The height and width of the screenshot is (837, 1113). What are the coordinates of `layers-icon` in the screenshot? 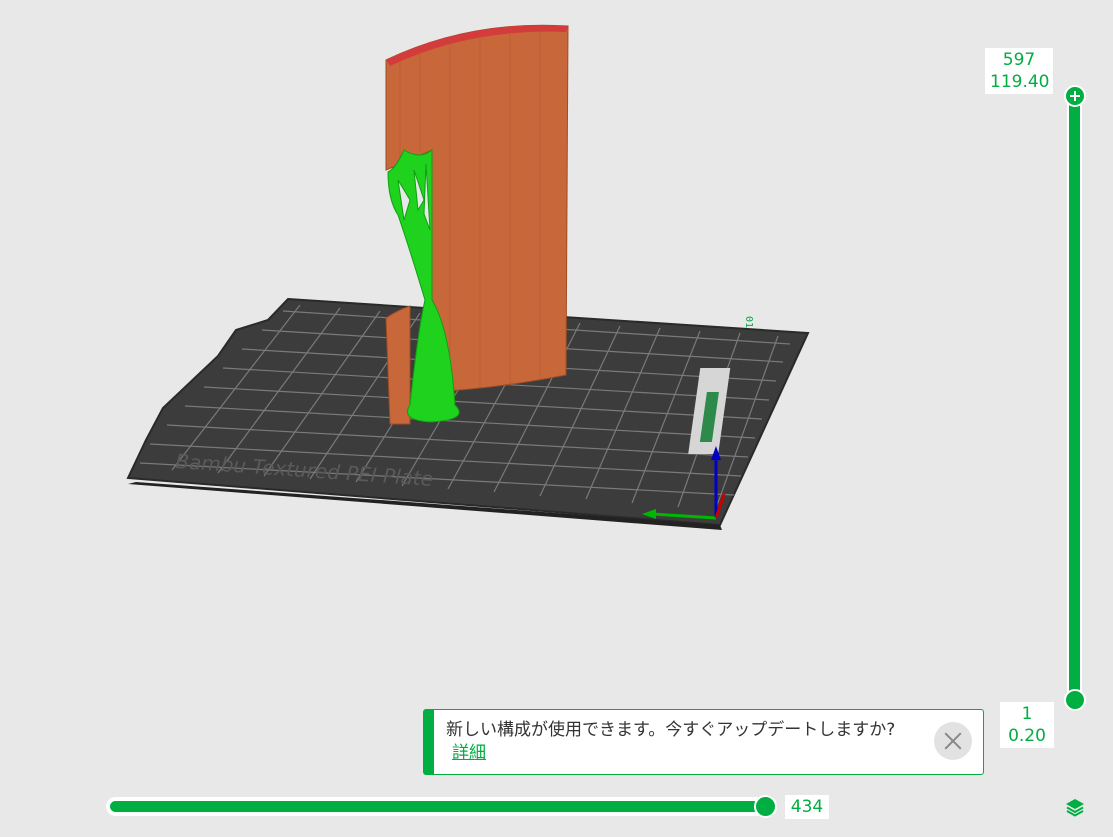 It's located at (1075, 808).